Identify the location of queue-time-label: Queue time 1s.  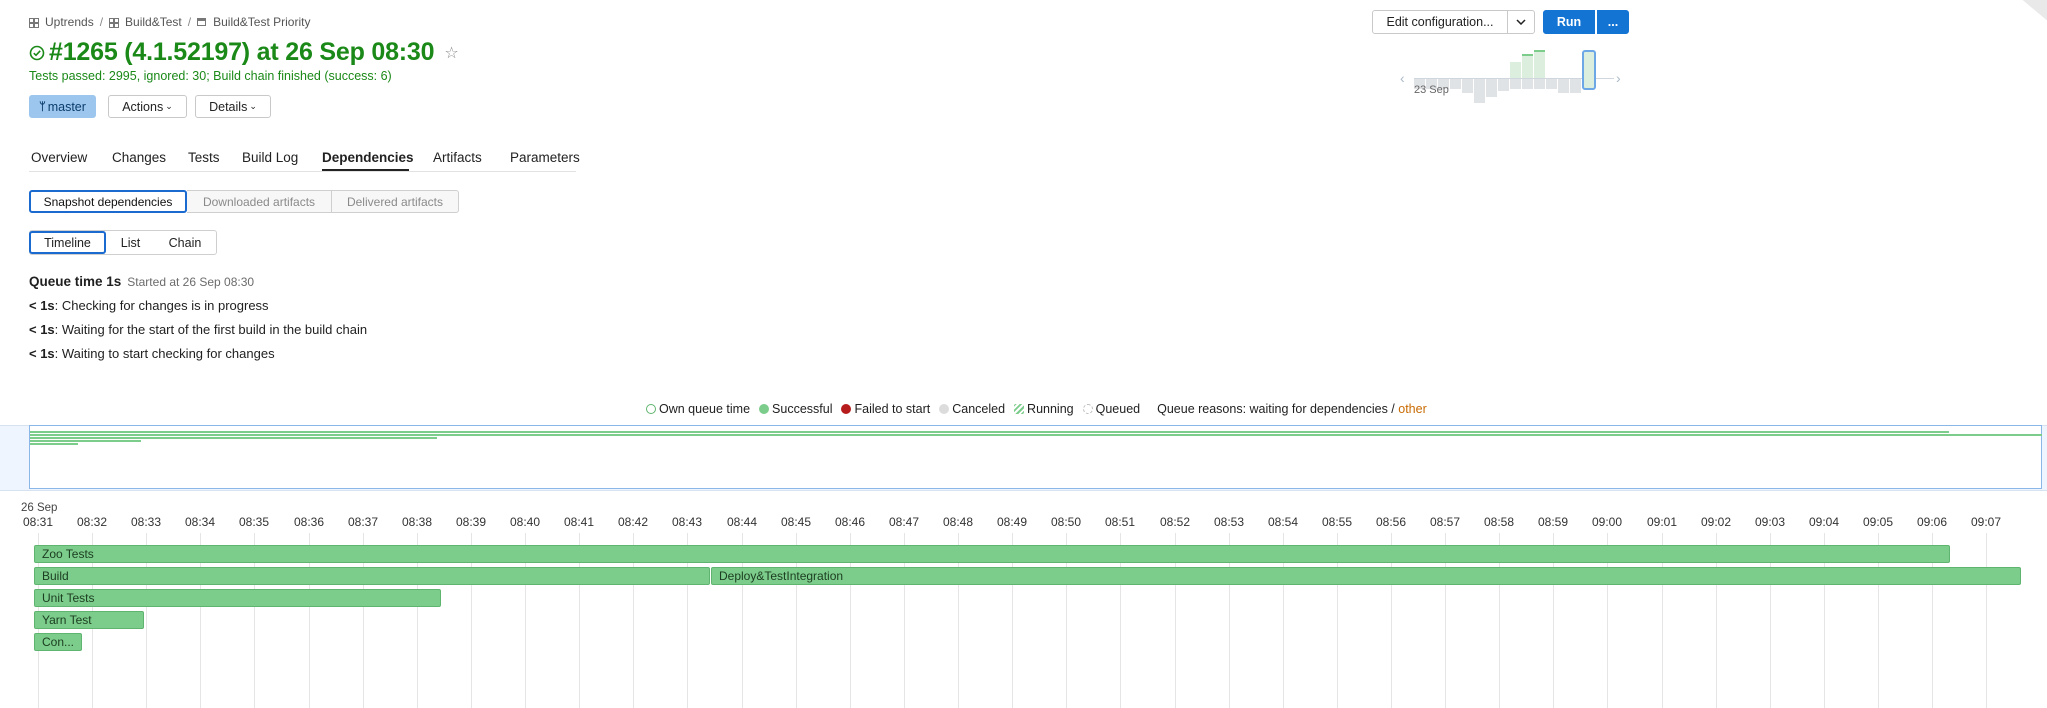
(75, 281).